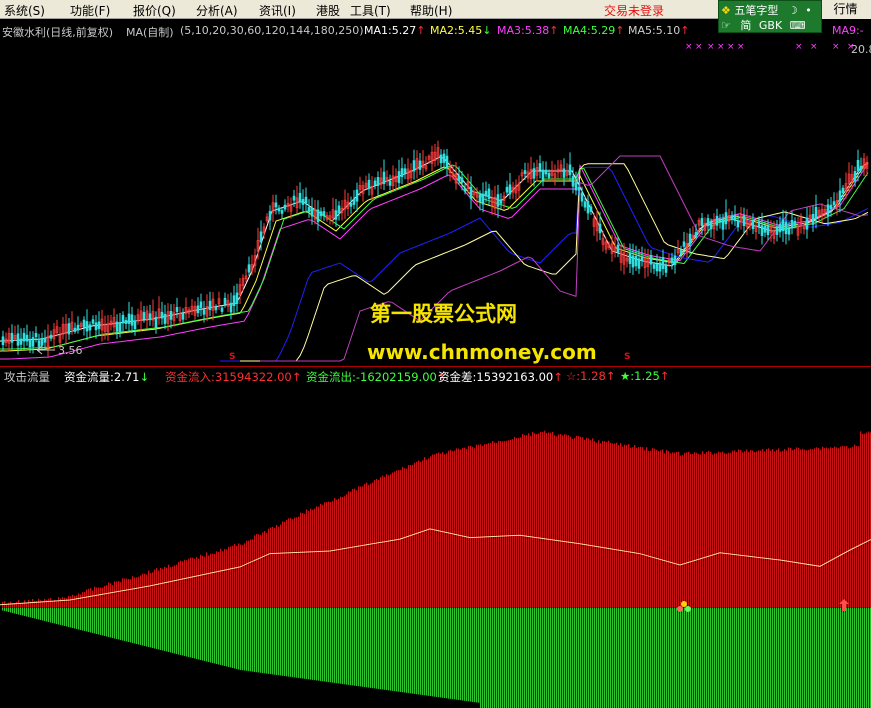  Describe the element at coordinates (793, 10) in the screenshot. I see `moon-icon: ☽` at that location.